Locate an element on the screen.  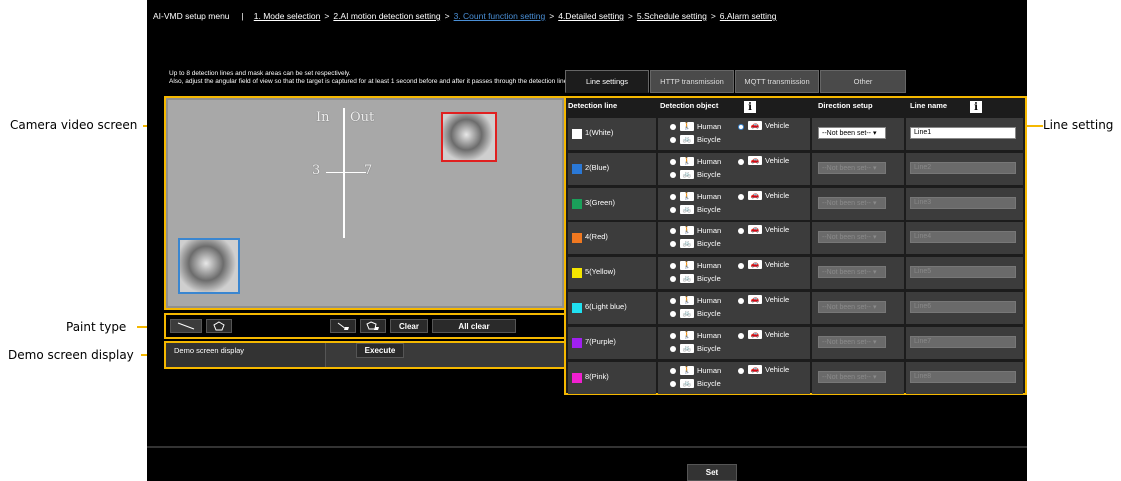
erase-area-button is located at coordinates (373, 326).